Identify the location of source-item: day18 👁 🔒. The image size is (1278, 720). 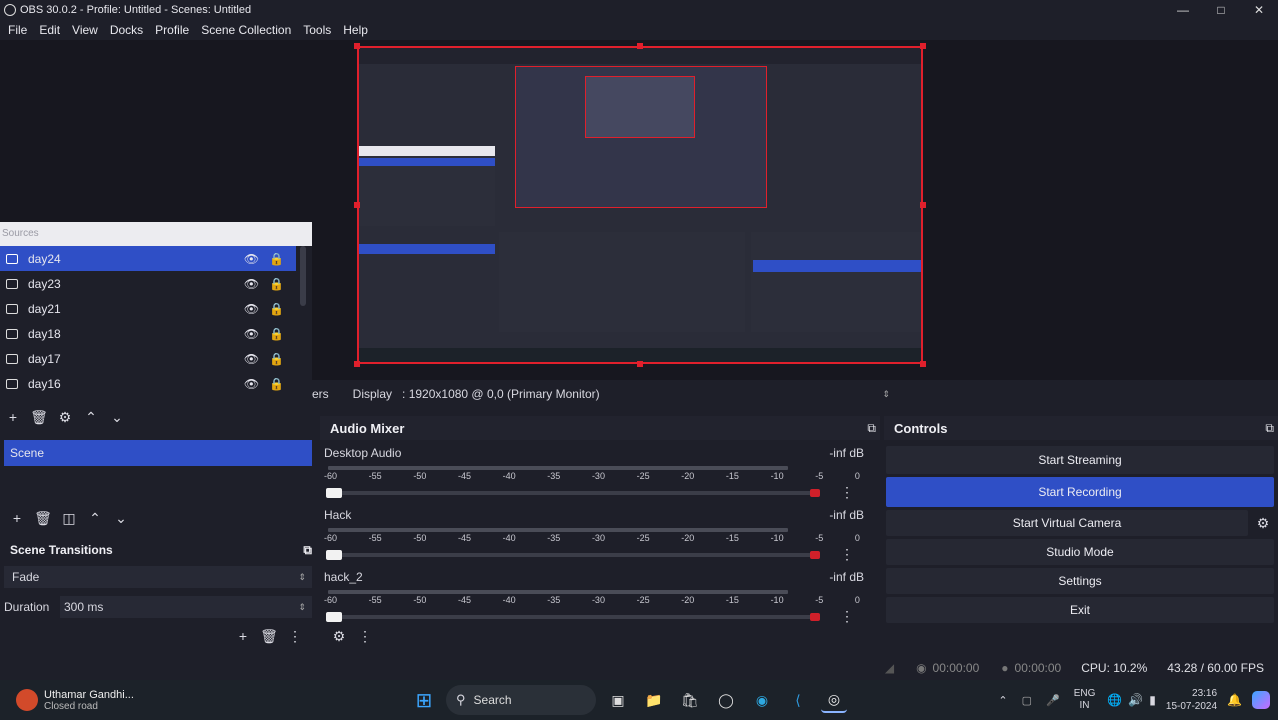
(148, 333).